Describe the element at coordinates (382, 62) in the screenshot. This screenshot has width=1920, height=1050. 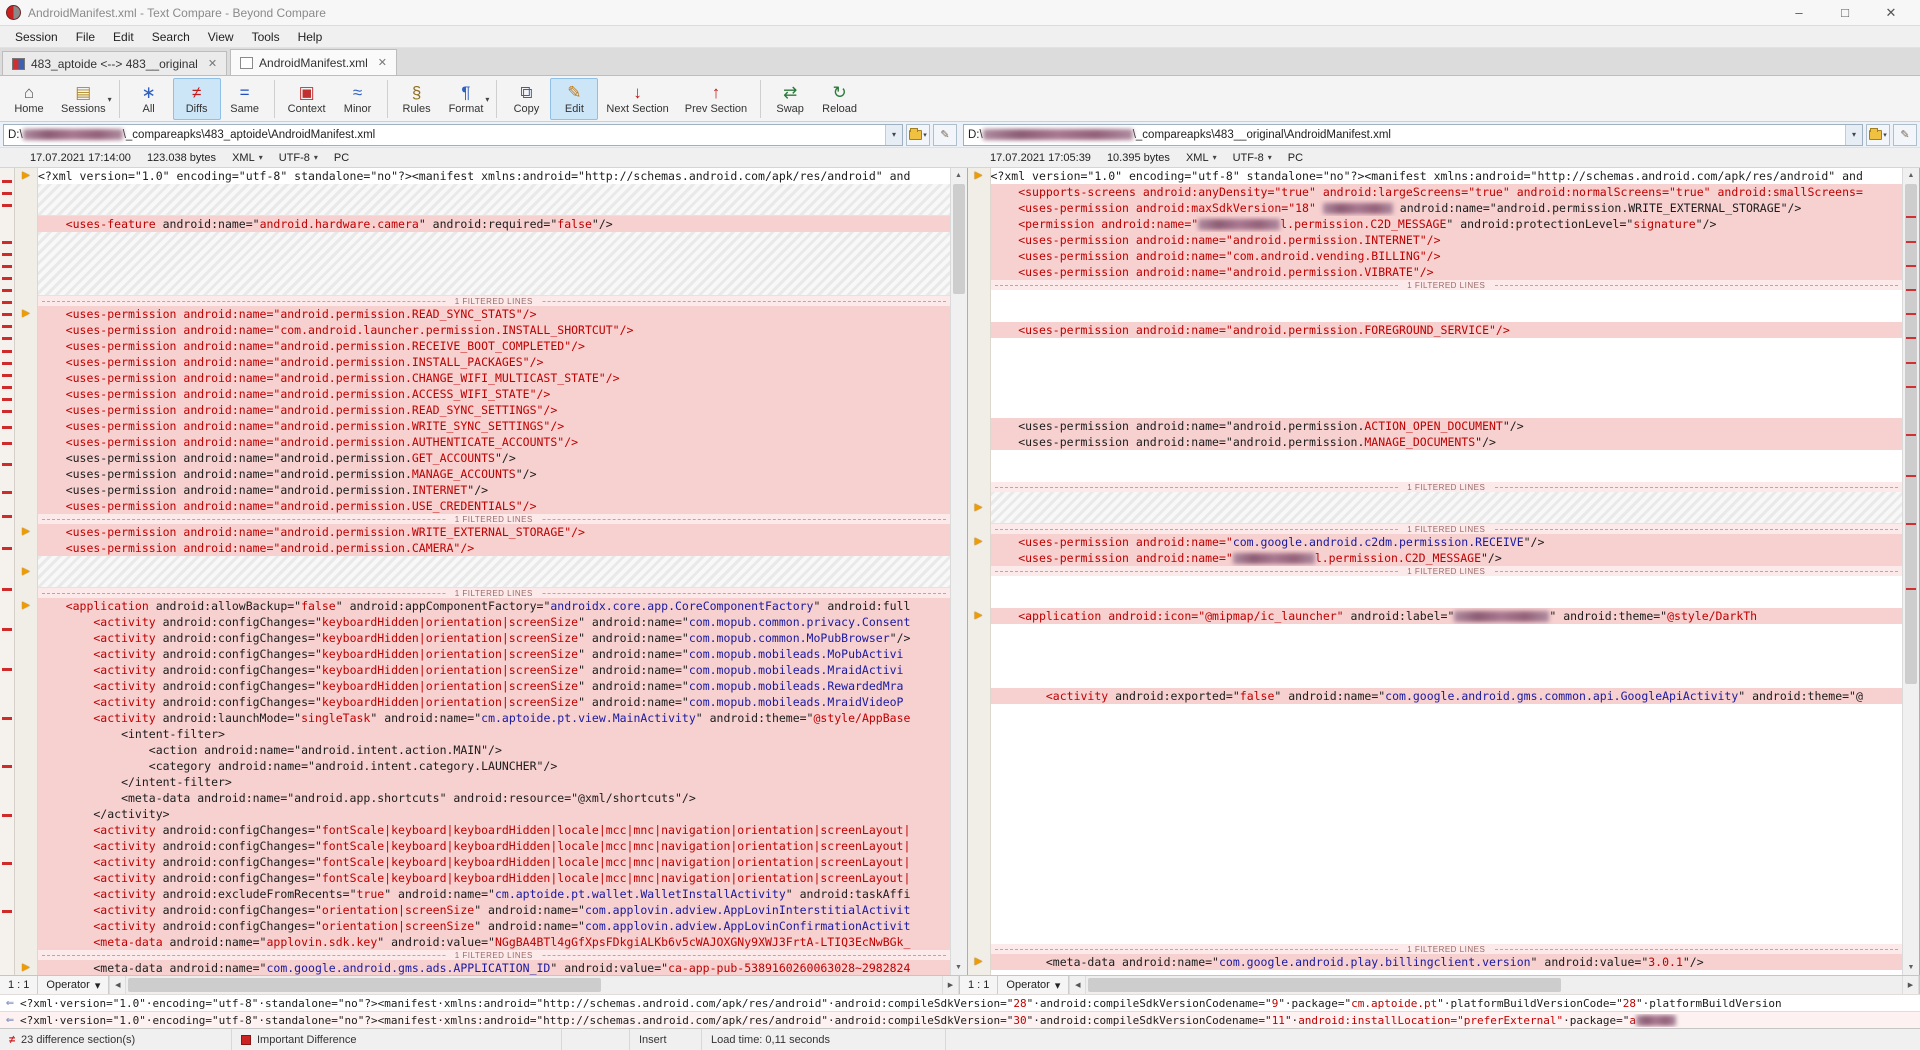
I see `tab-close-icon: ✕` at that location.